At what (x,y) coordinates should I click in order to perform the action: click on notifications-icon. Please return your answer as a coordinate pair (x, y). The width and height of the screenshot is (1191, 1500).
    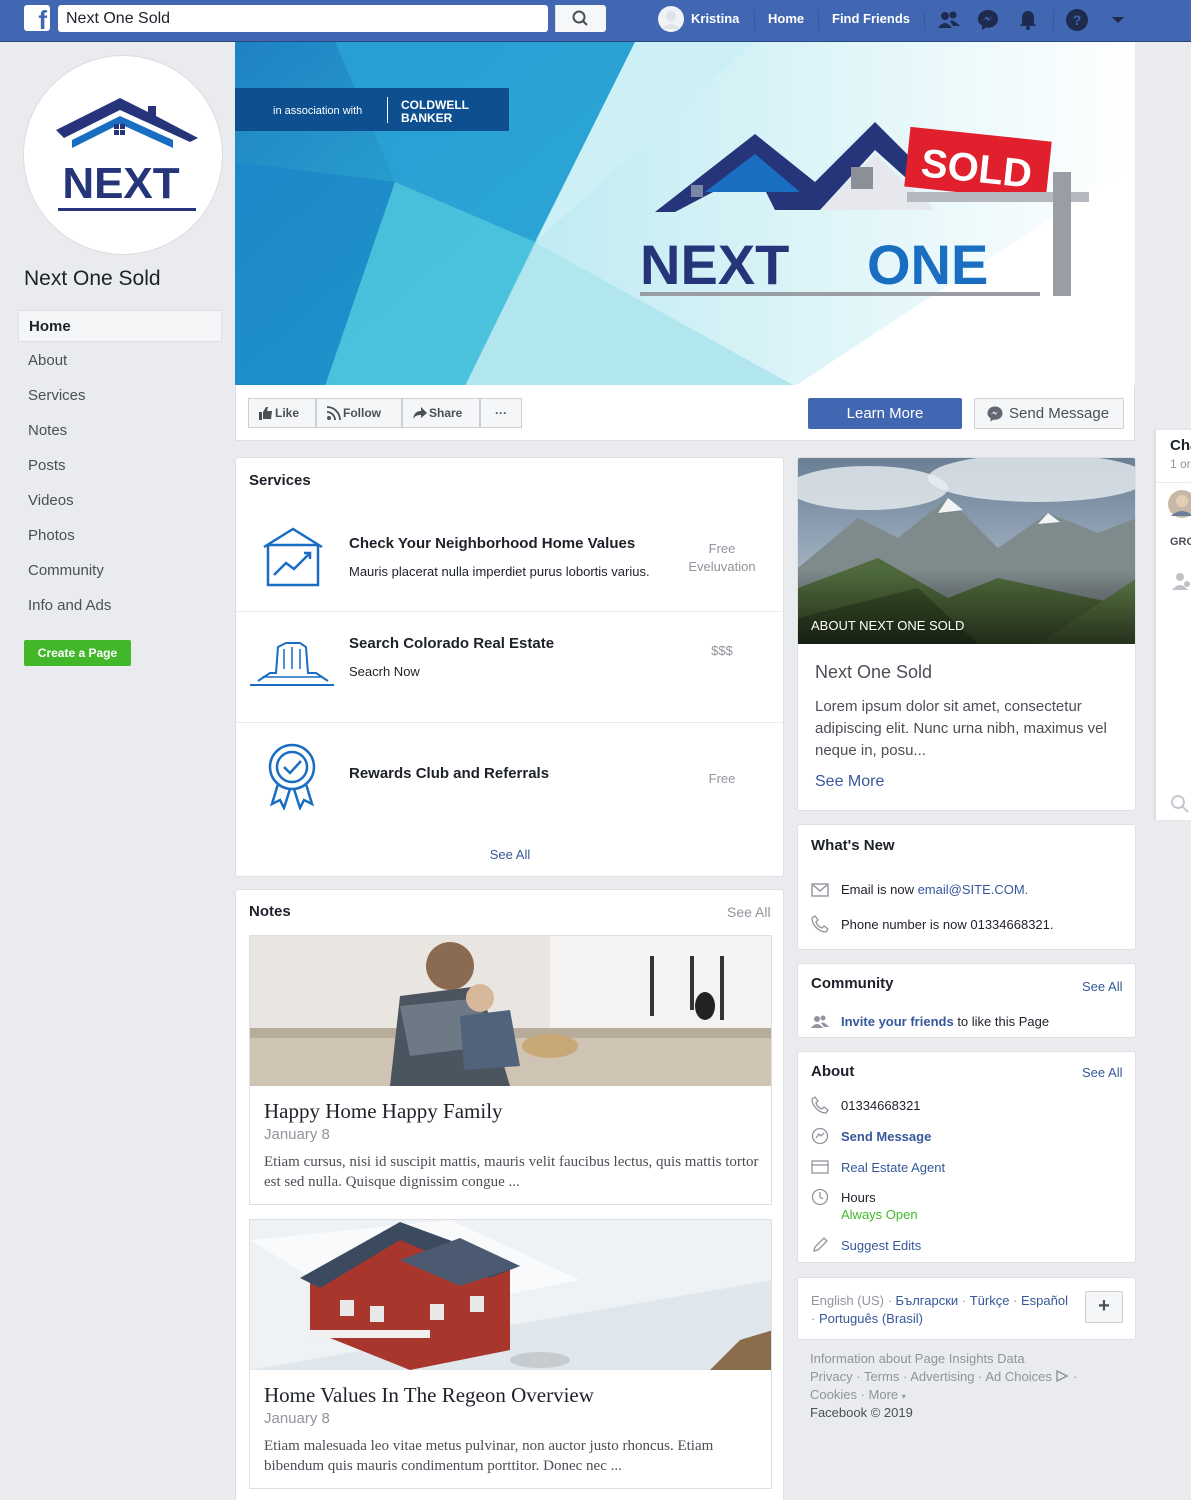
    Looking at the image, I should click on (1028, 20).